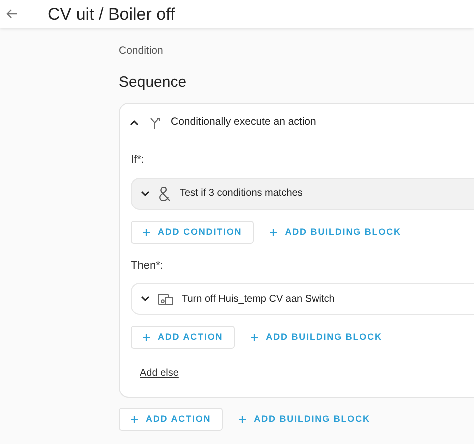 This screenshot has width=474, height=444. Describe the element at coordinates (159, 374) in the screenshot. I see `add-else-link: Add else` at that location.